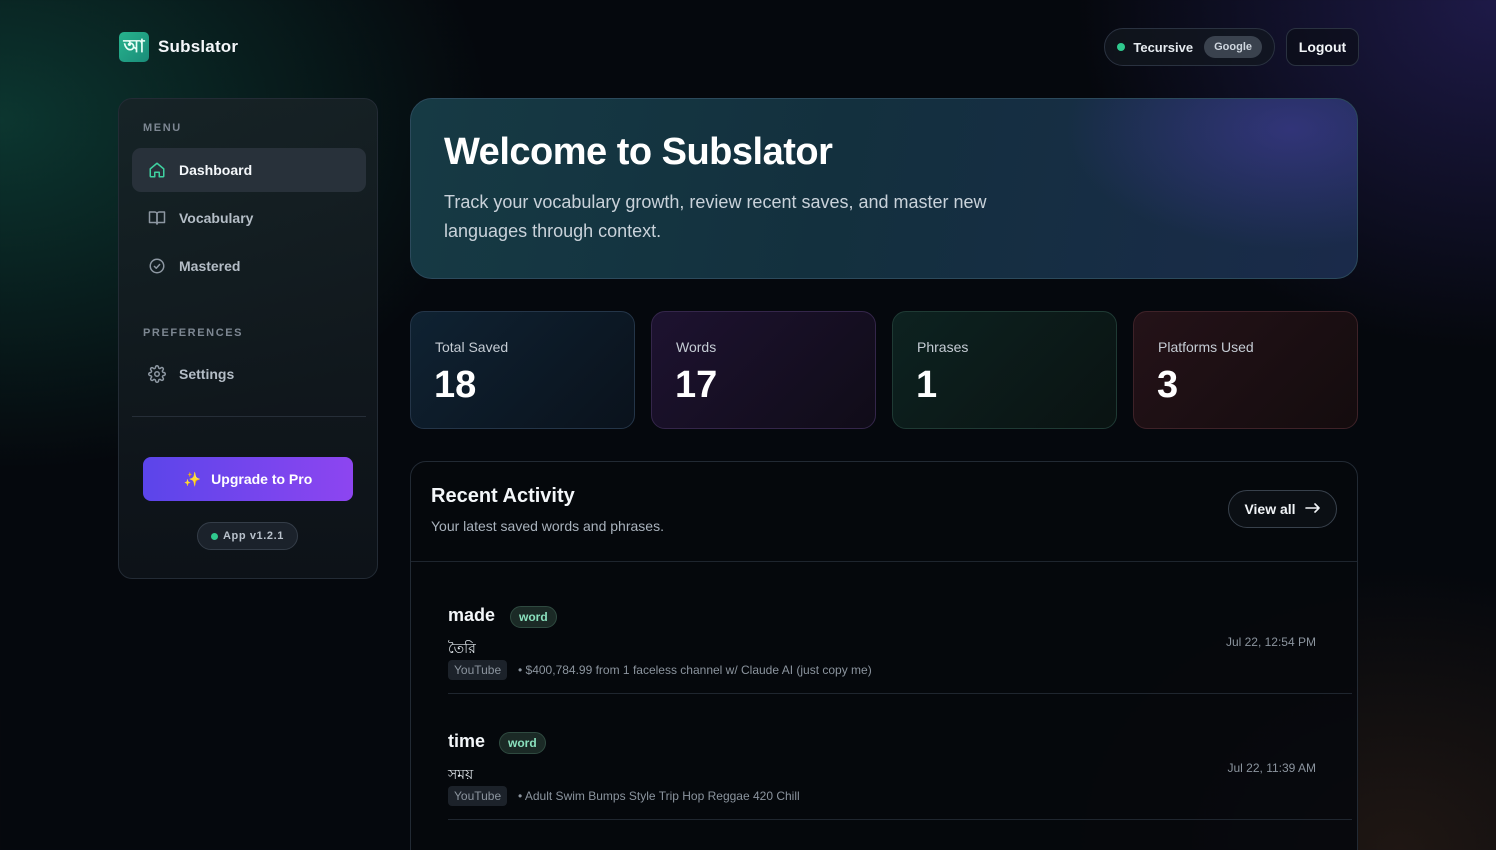 Image resolution: width=1496 pixels, height=850 pixels. I want to click on sidebar-item-vocabulary: Vocabulary, so click(249, 218).